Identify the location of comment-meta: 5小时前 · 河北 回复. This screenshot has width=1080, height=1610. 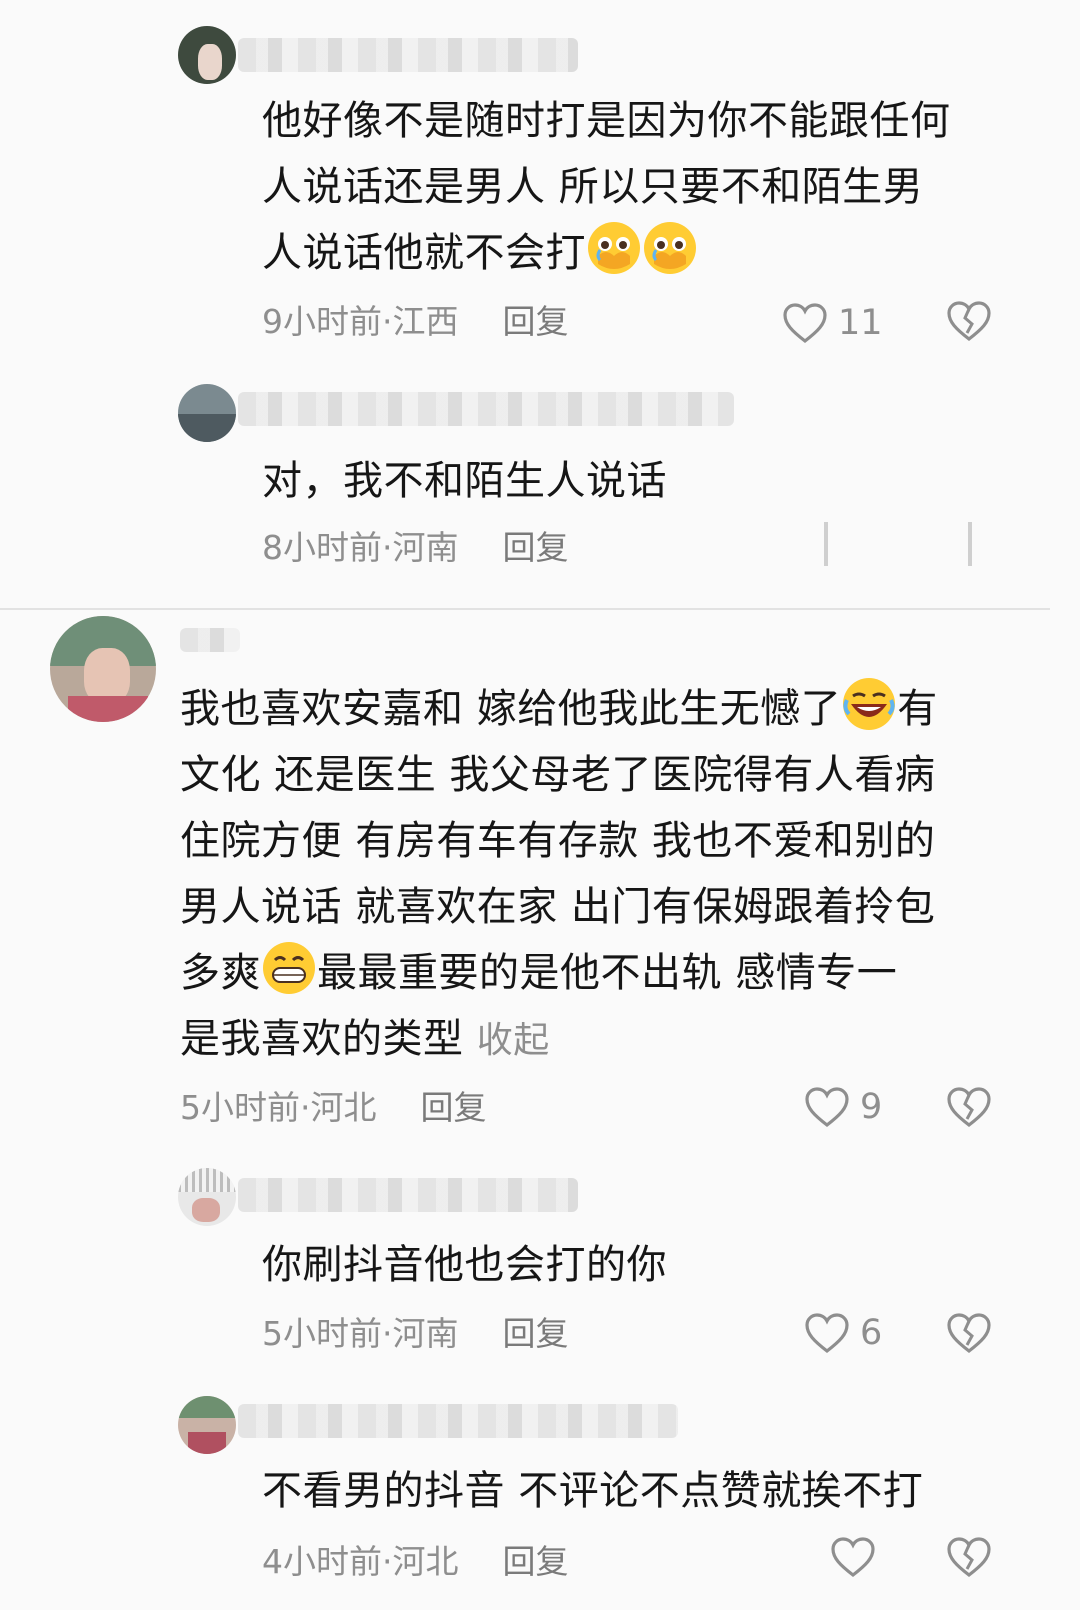
(333, 1108).